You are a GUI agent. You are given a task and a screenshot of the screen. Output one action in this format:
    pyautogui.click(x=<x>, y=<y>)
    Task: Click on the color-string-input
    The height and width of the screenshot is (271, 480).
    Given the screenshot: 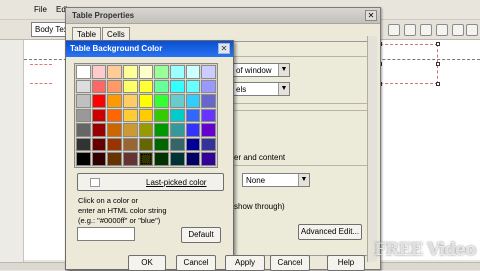 What is the action you would take?
    pyautogui.click(x=106, y=234)
    